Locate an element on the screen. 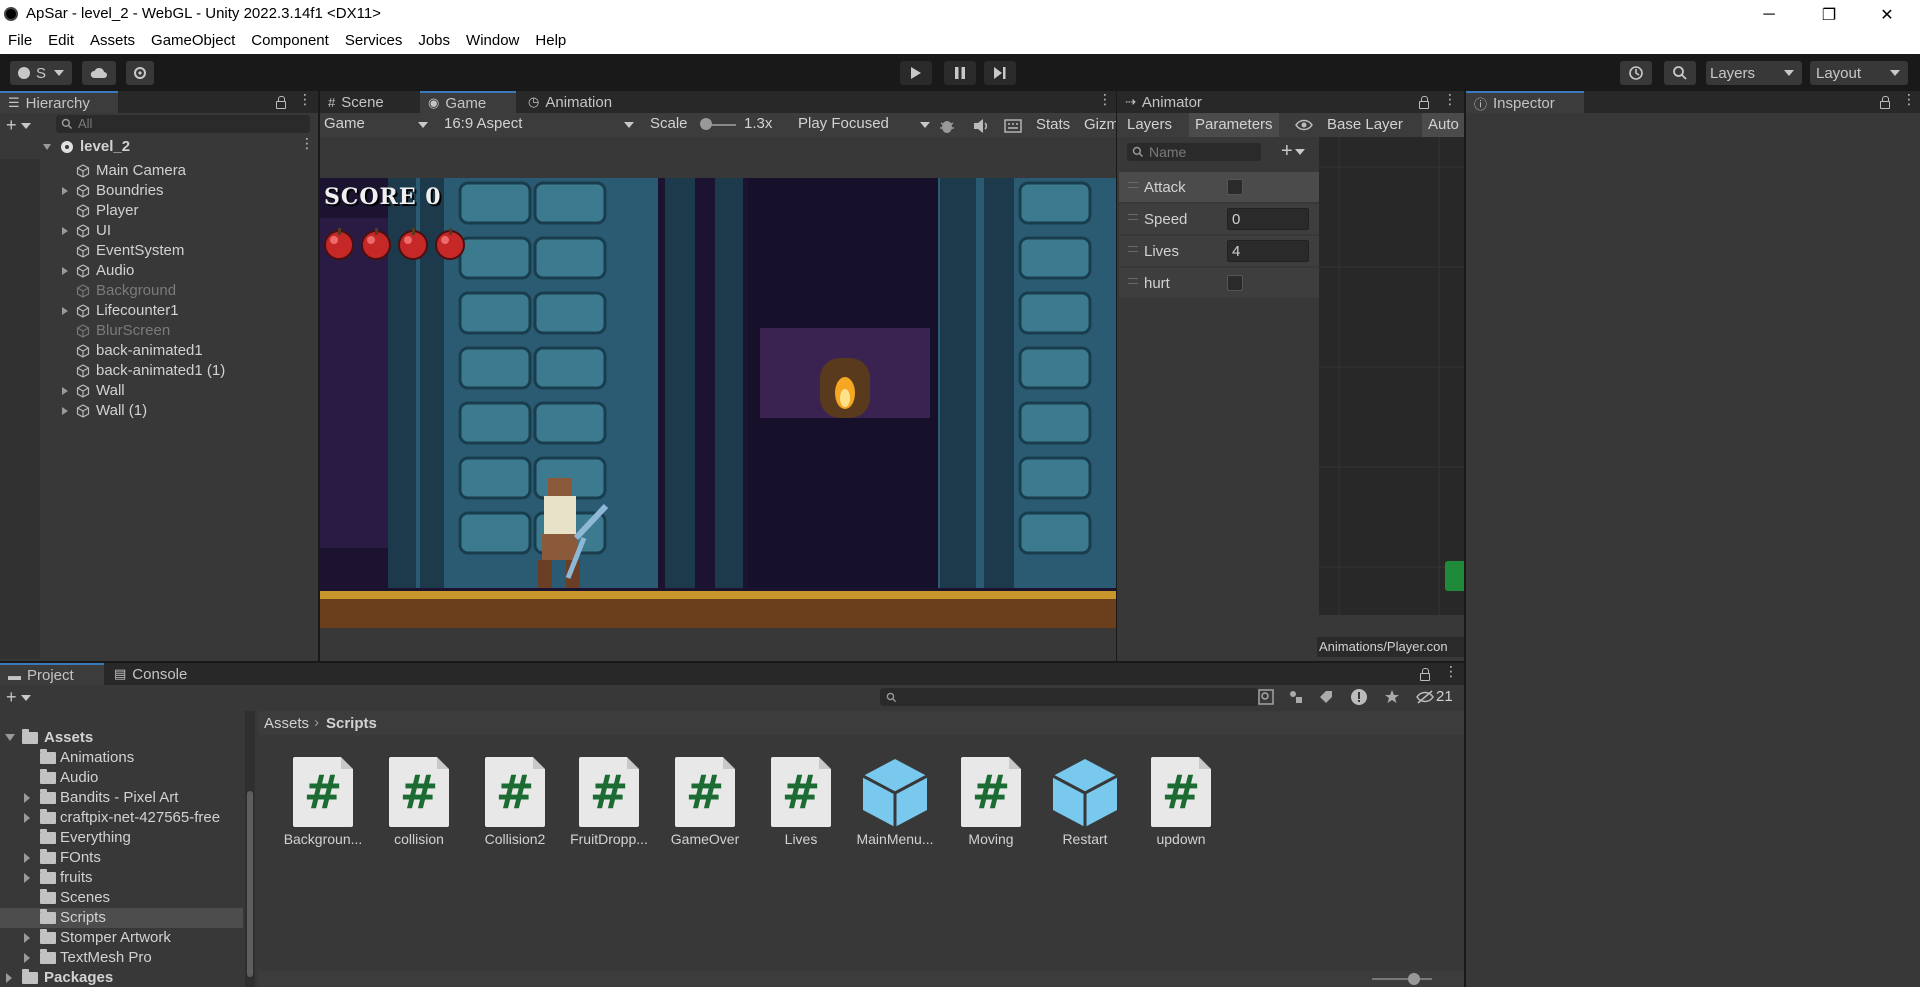  minimize-button: ─ is located at coordinates (1769, 14).